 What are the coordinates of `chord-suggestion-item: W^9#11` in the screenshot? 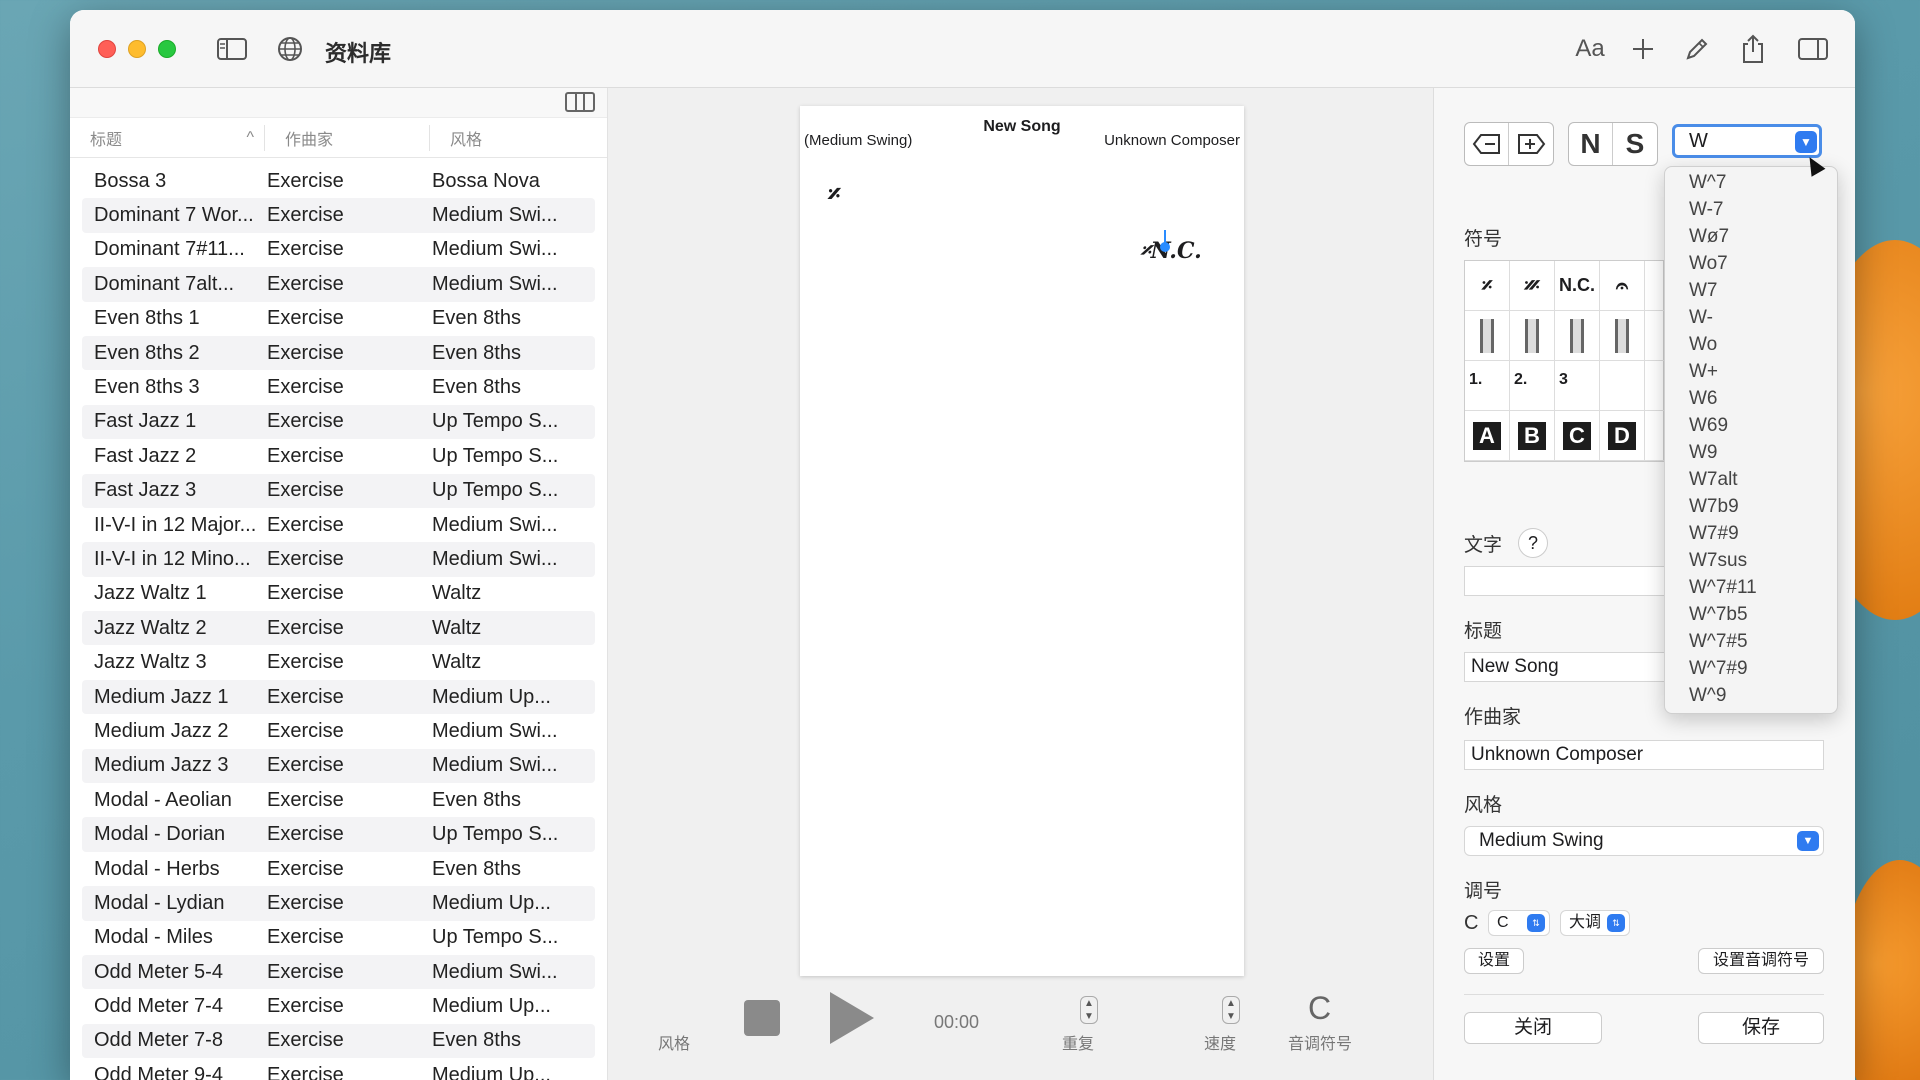 It's located at (1751, 711).